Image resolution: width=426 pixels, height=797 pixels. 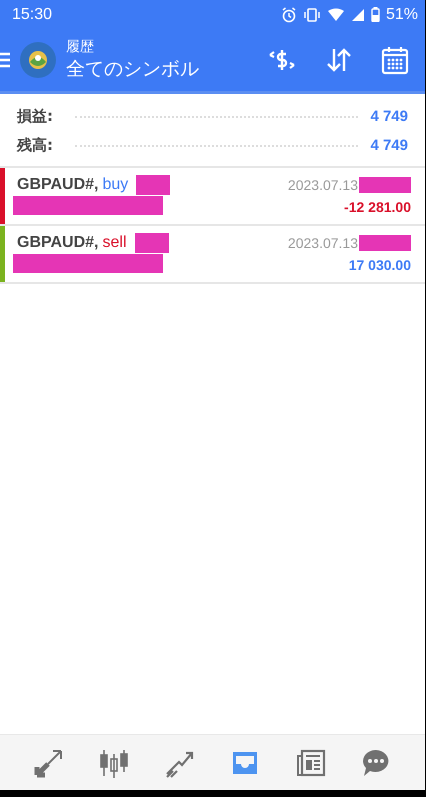 What do you see at coordinates (212, 197) in the screenshot?
I see `deal-row: GBPAUD#, buy 2023.07.13 -12 281.00` at bounding box center [212, 197].